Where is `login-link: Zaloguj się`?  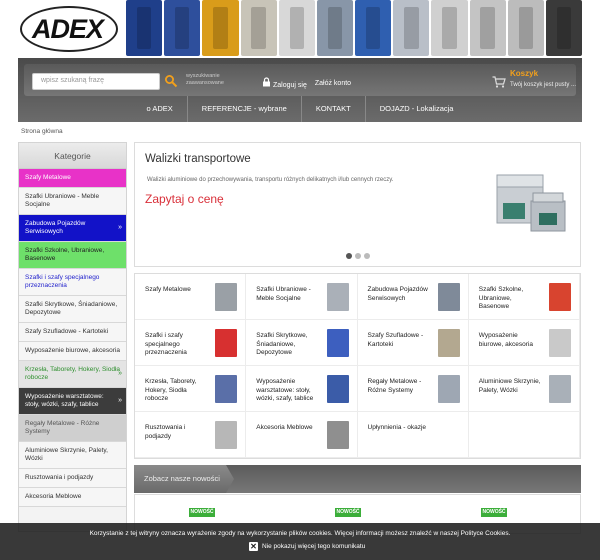
login-link: Zaloguj się is located at coordinates (284, 83).